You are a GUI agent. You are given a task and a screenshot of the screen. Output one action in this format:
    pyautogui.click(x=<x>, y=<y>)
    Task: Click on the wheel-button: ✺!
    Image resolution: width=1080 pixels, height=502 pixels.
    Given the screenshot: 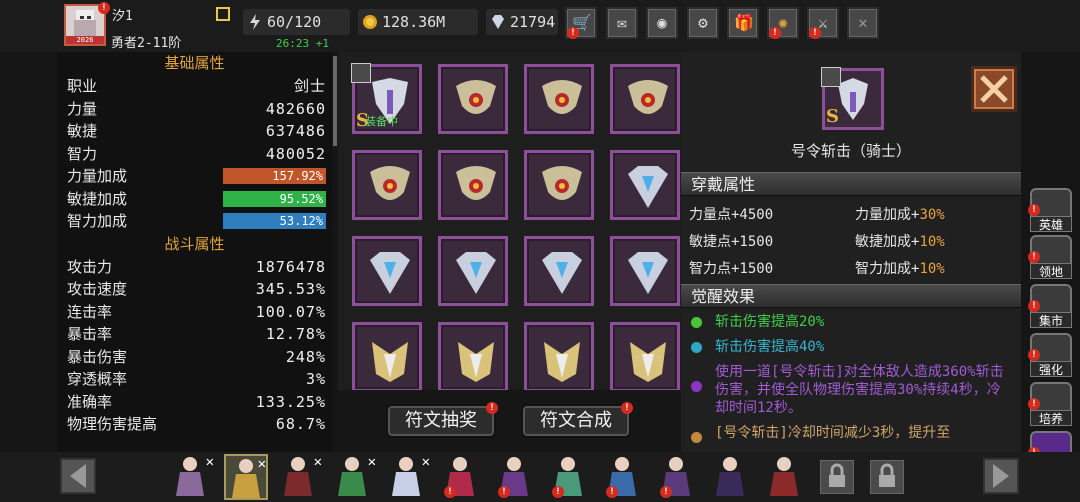 What is the action you would take?
    pyautogui.click(x=783, y=23)
    